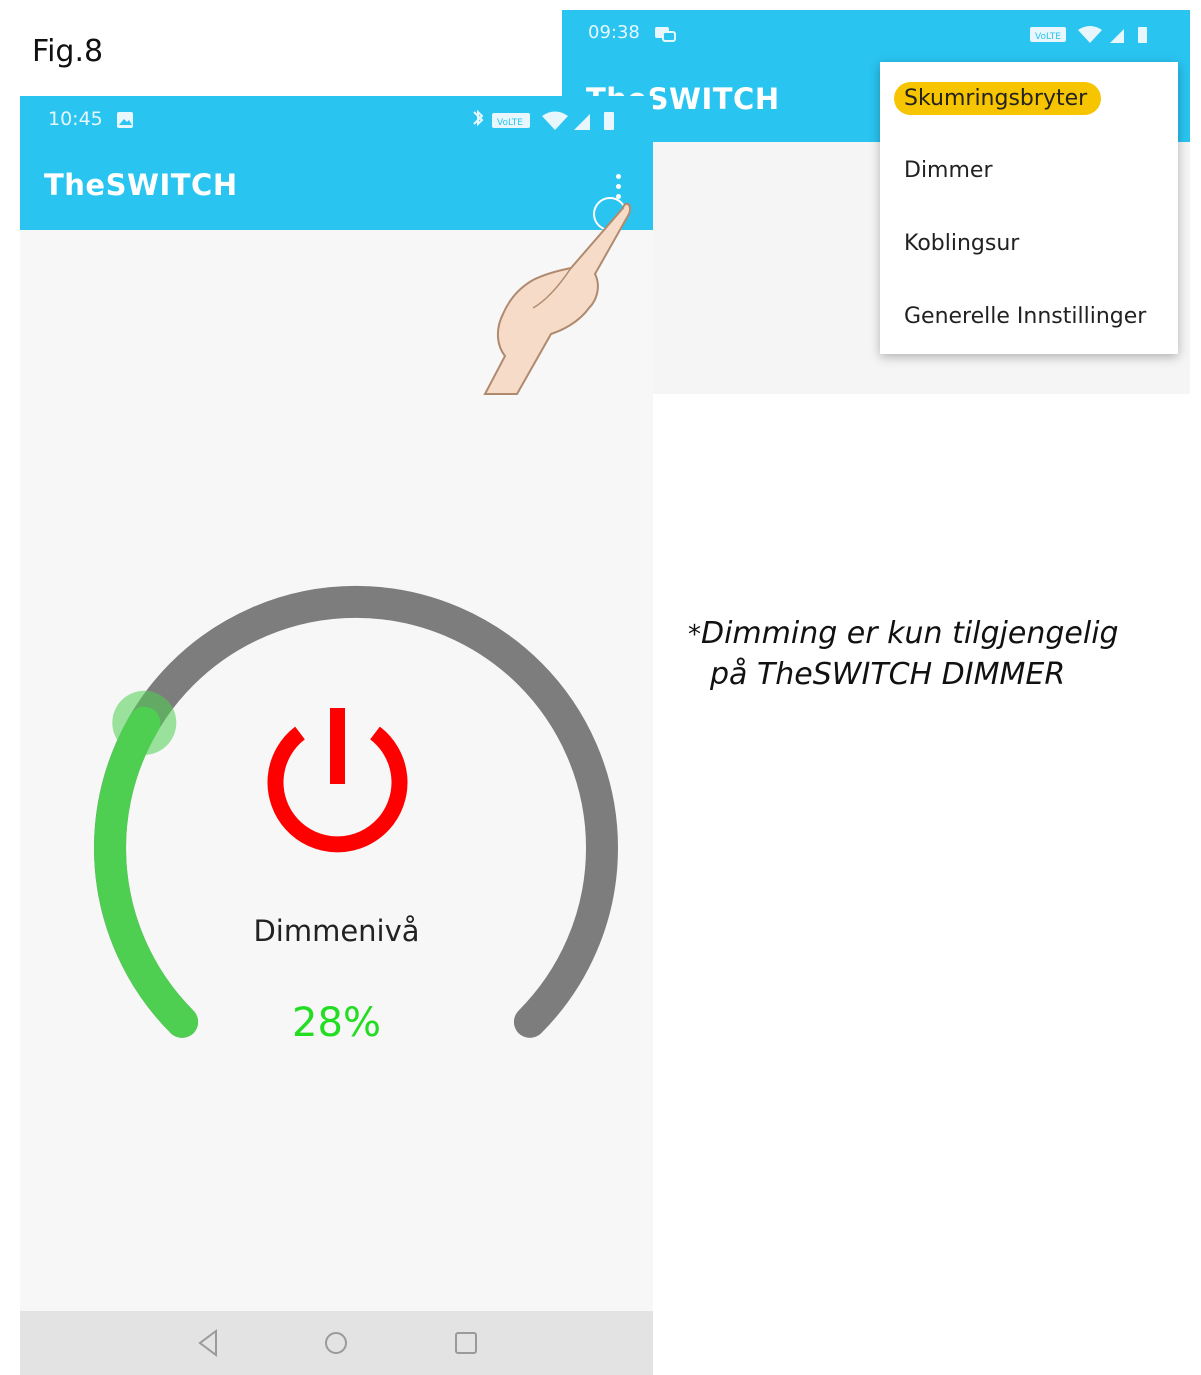 This screenshot has height=1375, width=1201. What do you see at coordinates (1088, 34) in the screenshot?
I see `status-icons: VoLTE` at bounding box center [1088, 34].